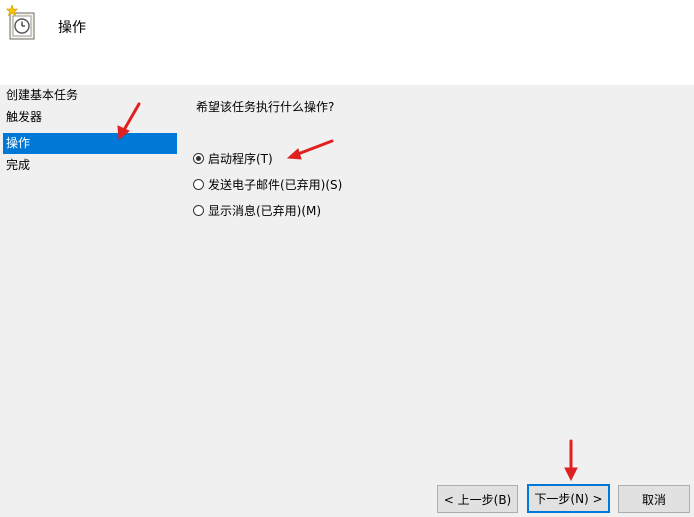  What do you see at coordinates (90, 165) in the screenshot?
I see `sidebar-item-finish: 完成` at bounding box center [90, 165].